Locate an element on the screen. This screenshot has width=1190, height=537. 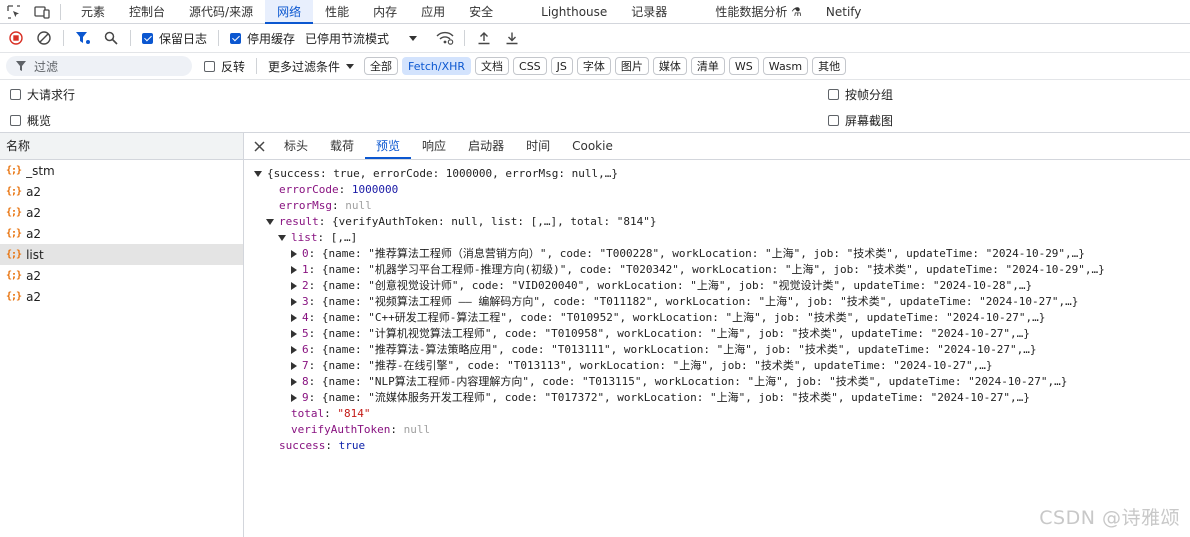
inspect-element-icon is located at coordinates (14, 12).